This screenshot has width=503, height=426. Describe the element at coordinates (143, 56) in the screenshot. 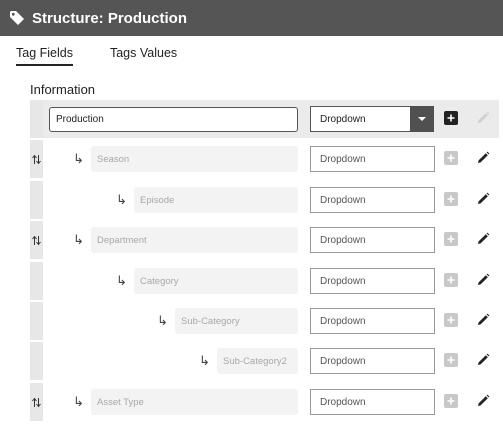

I see `tab-tags-values: Tags Values` at that location.